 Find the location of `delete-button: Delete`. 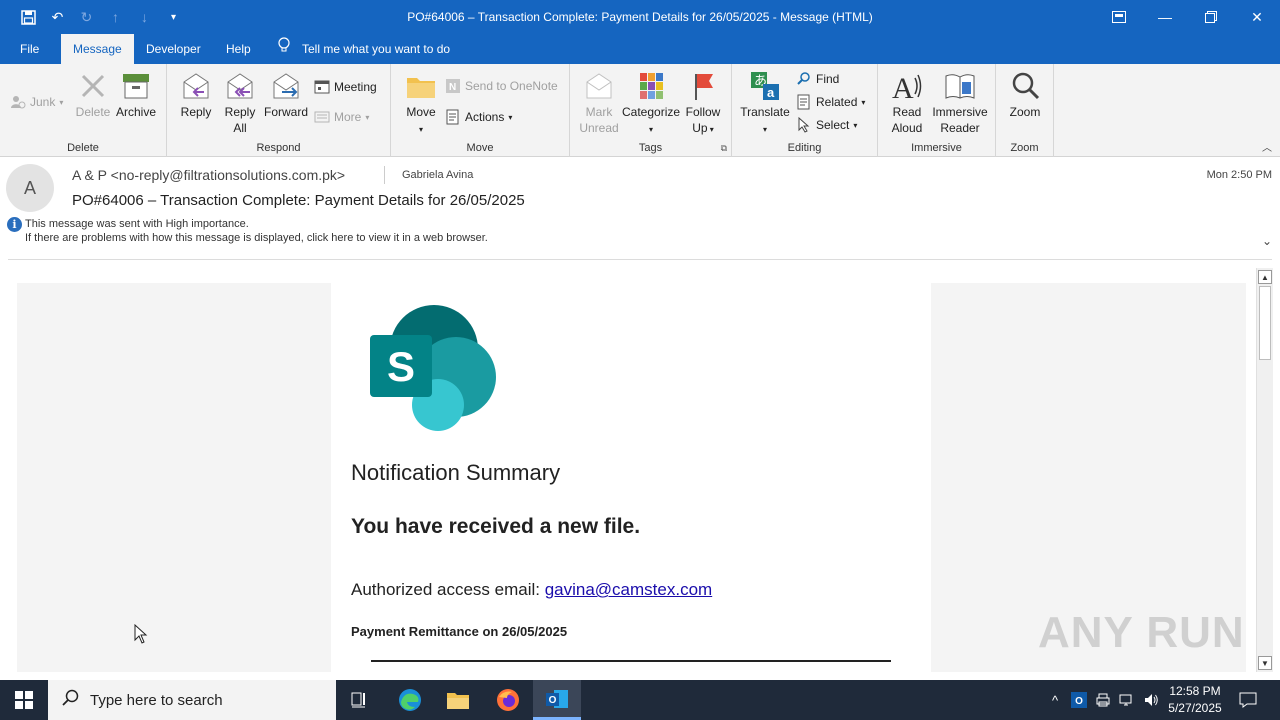

delete-button: Delete is located at coordinates (93, 95).